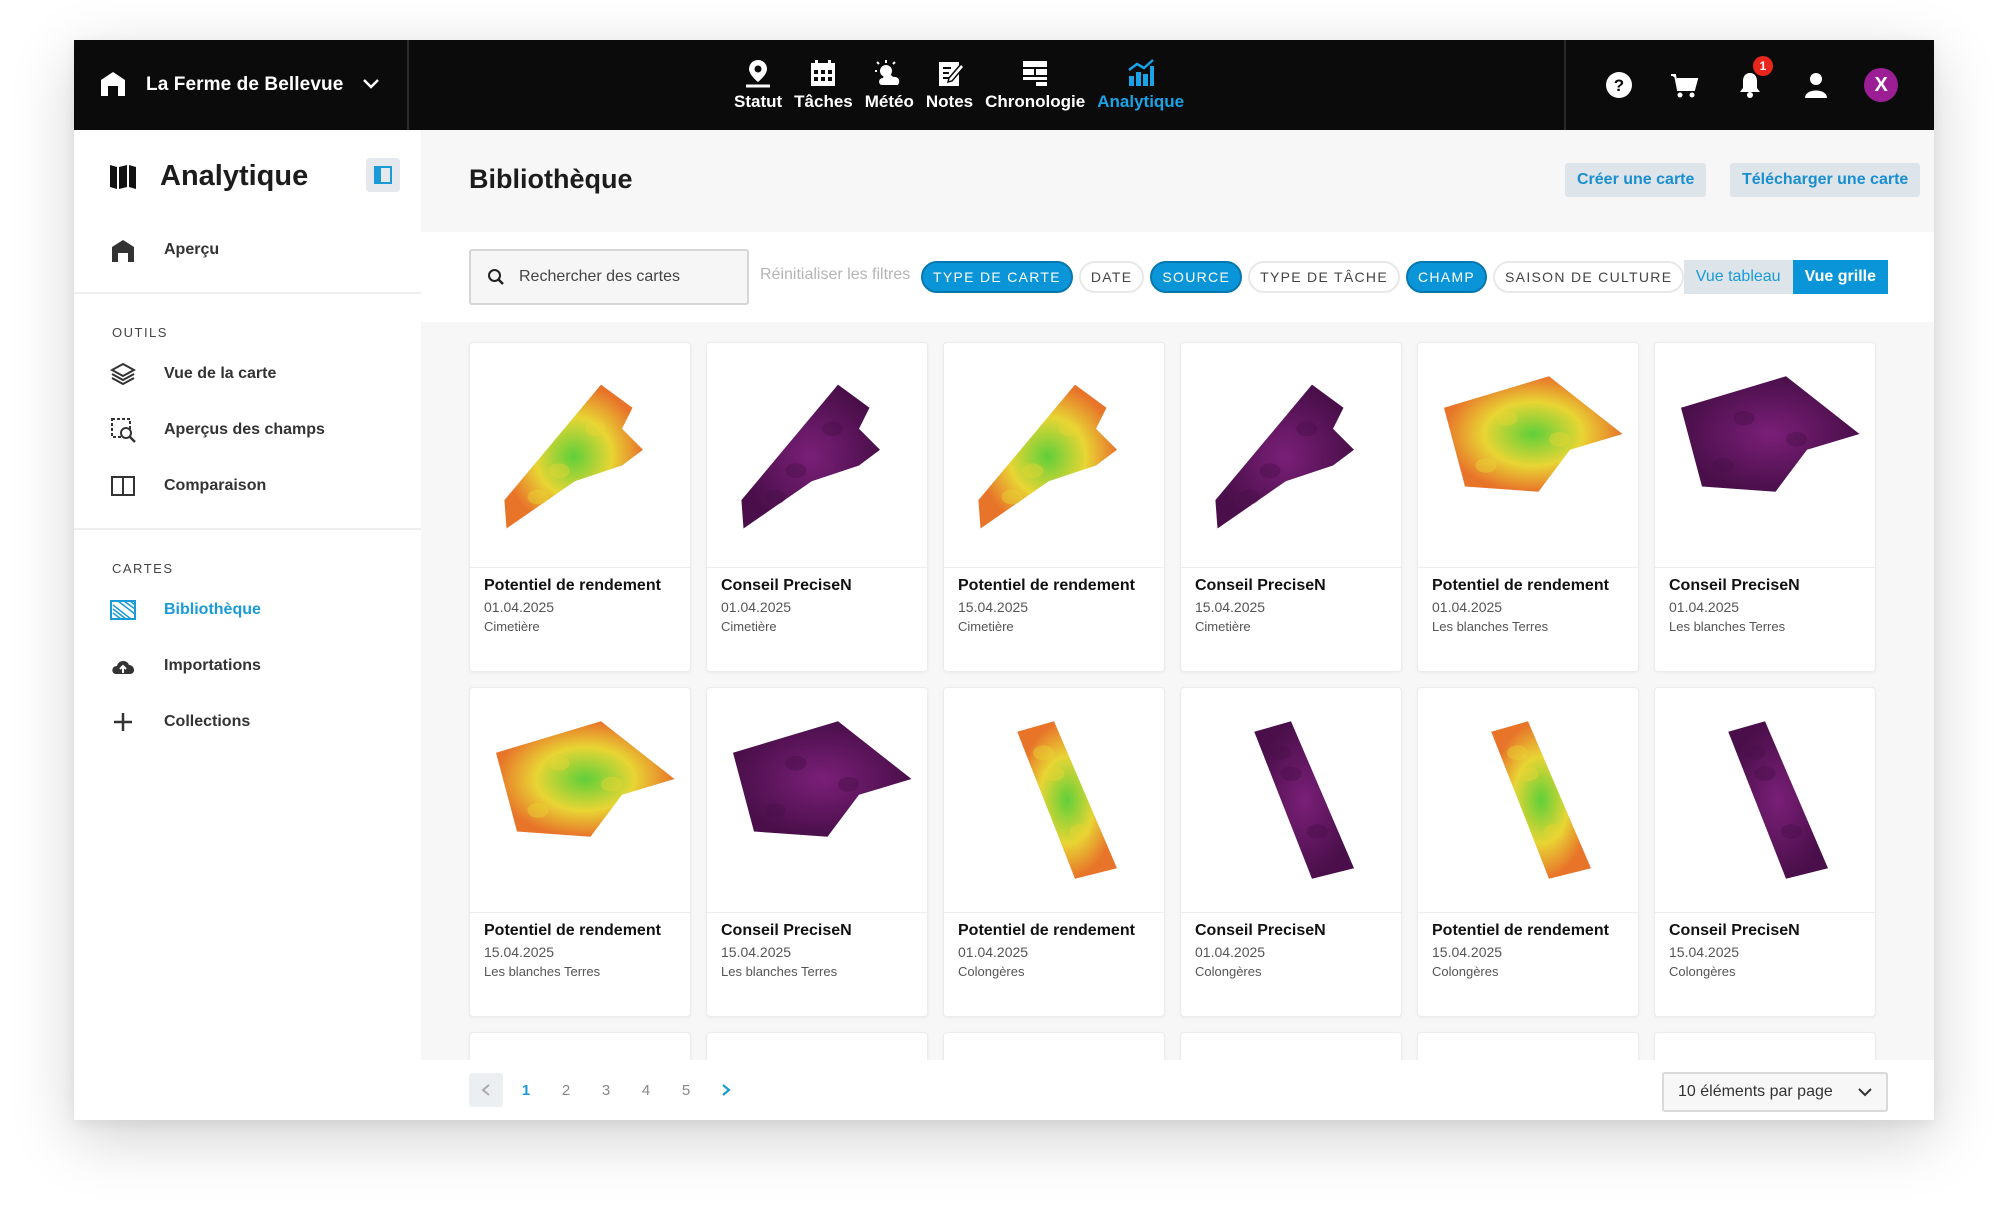  Describe the element at coordinates (526, 1090) in the screenshot. I see `page-1: 1` at that location.